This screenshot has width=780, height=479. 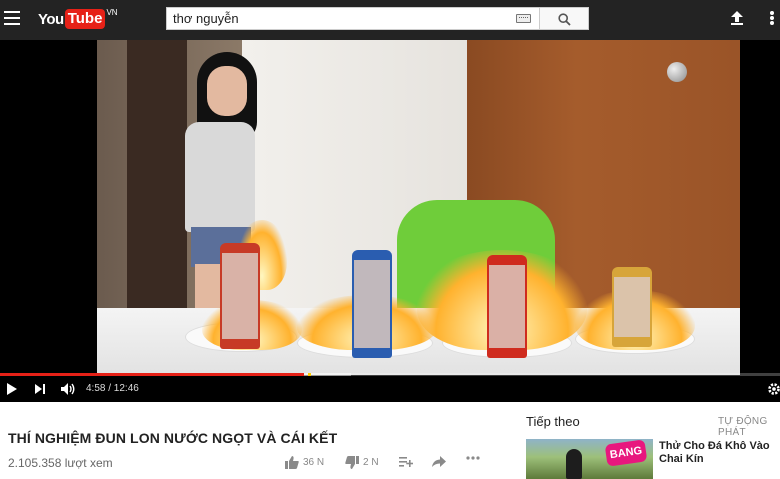 What do you see at coordinates (309, 374) in the screenshot?
I see `ad-marker` at bounding box center [309, 374].